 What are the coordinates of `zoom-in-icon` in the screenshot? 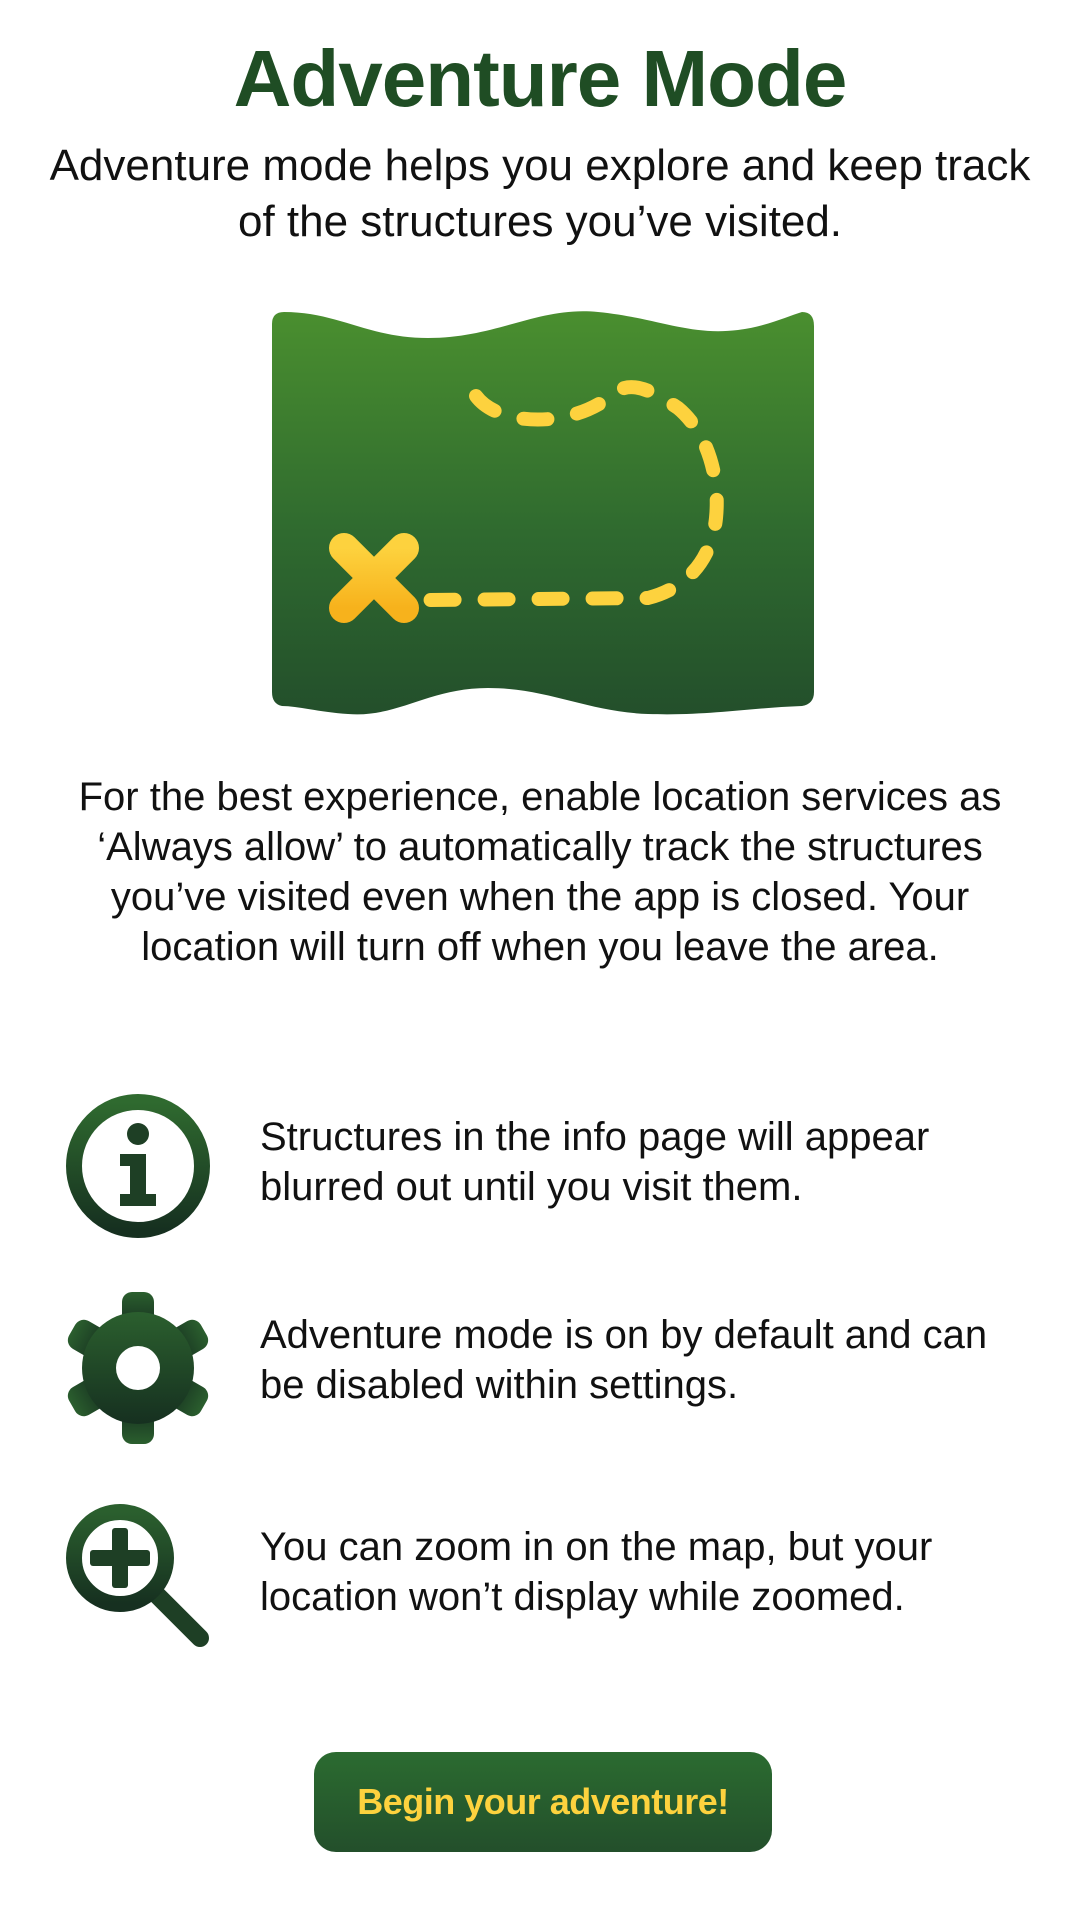 It's located at (138, 1576).